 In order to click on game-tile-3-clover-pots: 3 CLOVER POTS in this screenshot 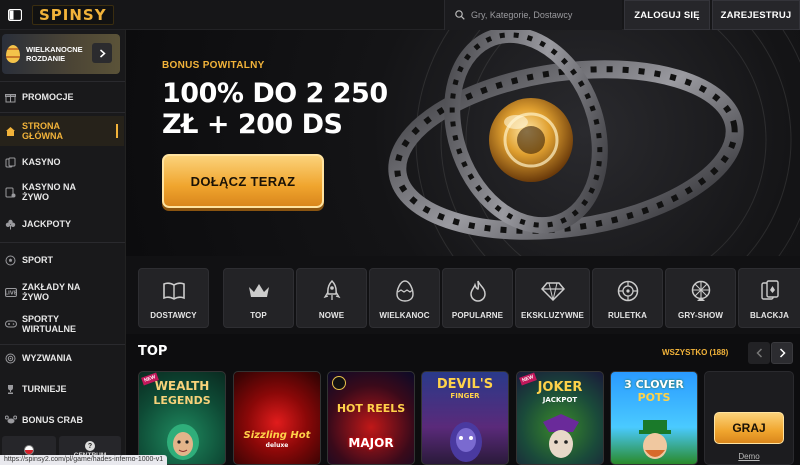, I will do `click(654, 418)`.